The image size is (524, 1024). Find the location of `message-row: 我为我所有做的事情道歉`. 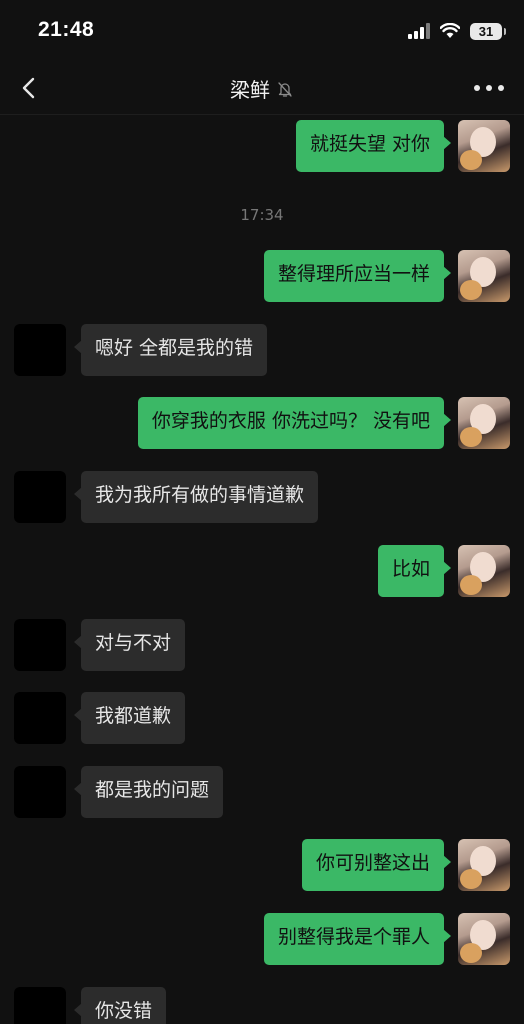

message-row: 我为我所有做的事情道歉 is located at coordinates (166, 497).